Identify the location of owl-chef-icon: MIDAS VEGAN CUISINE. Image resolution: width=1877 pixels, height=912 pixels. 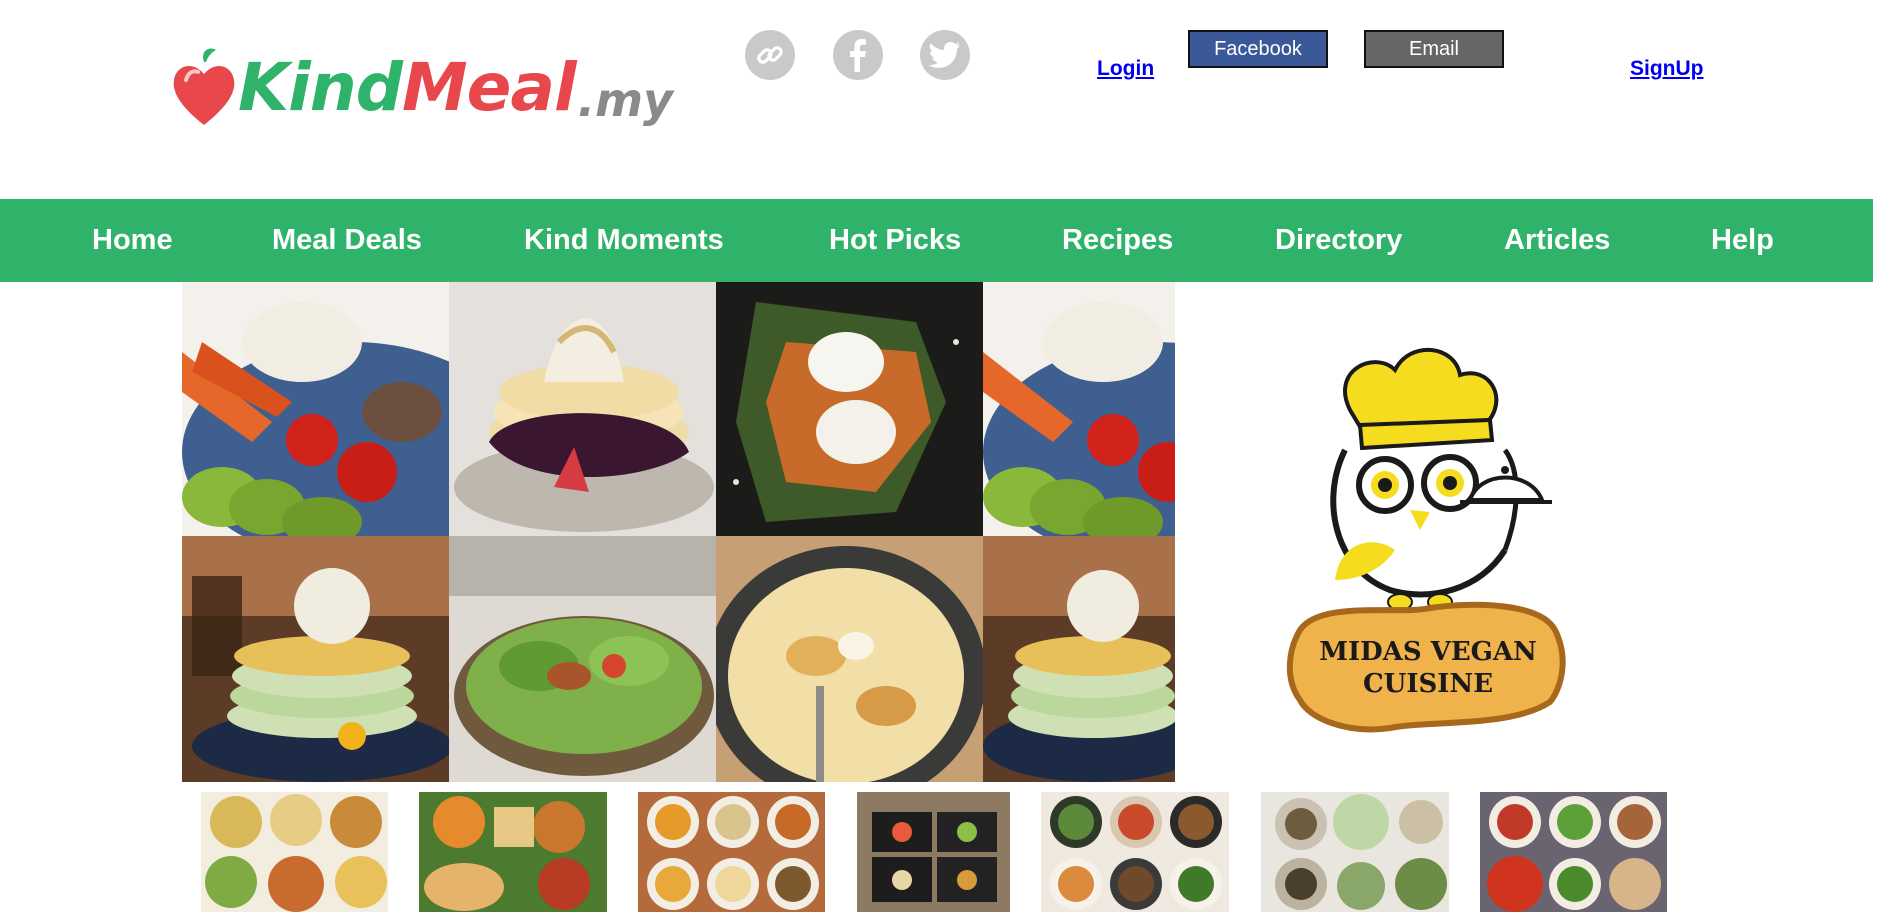
(1426, 540).